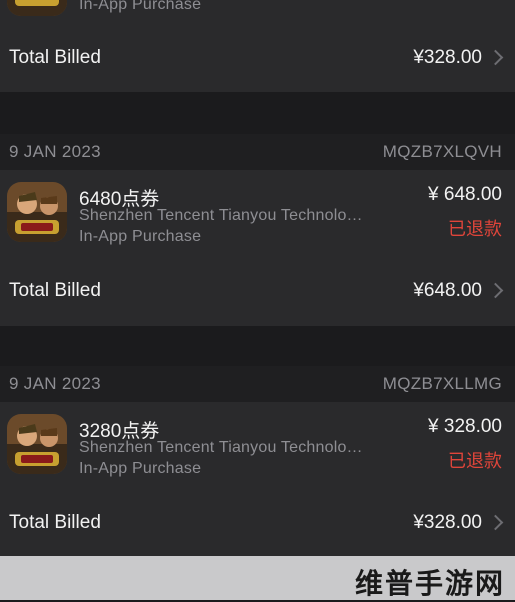  What do you see at coordinates (257, 292) in the screenshot?
I see `total-billed-row: Total Billed ¥648.00` at bounding box center [257, 292].